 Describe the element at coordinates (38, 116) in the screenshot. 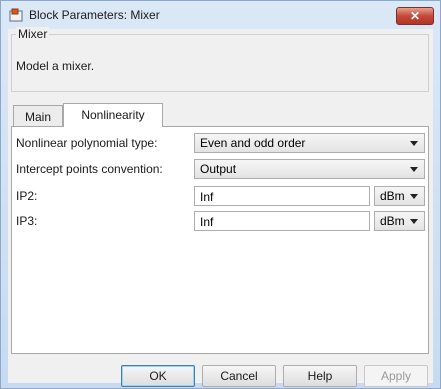

I see `tab-main: Main` at that location.